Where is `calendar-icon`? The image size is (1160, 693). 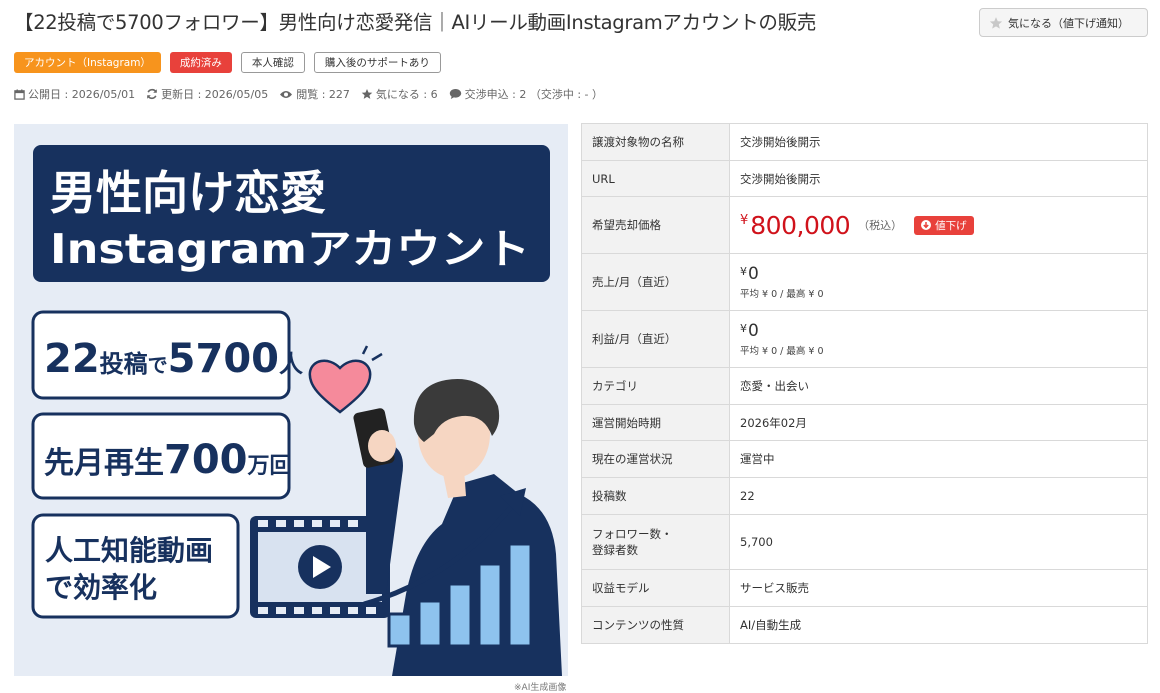 calendar-icon is located at coordinates (19, 94).